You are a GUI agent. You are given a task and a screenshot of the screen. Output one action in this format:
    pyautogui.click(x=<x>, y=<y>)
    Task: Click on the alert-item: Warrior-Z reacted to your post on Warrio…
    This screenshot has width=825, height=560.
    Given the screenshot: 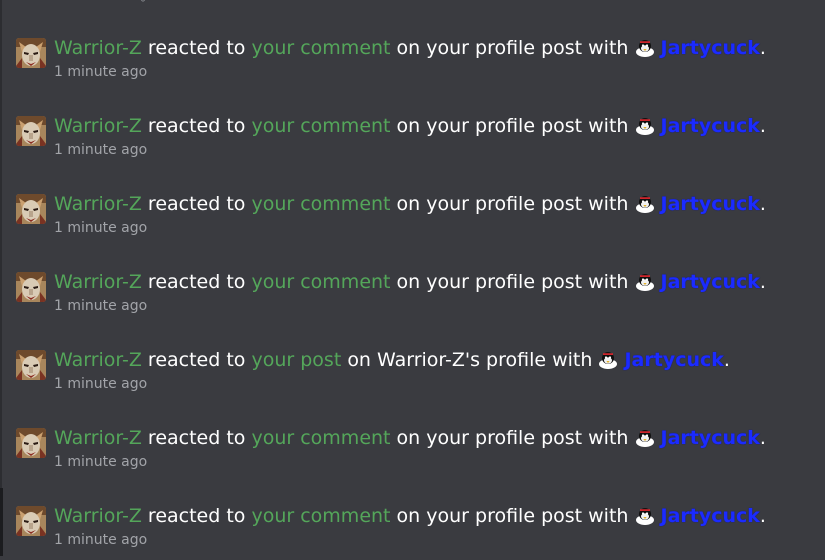 What is the action you would take?
    pyautogui.click(x=416, y=376)
    